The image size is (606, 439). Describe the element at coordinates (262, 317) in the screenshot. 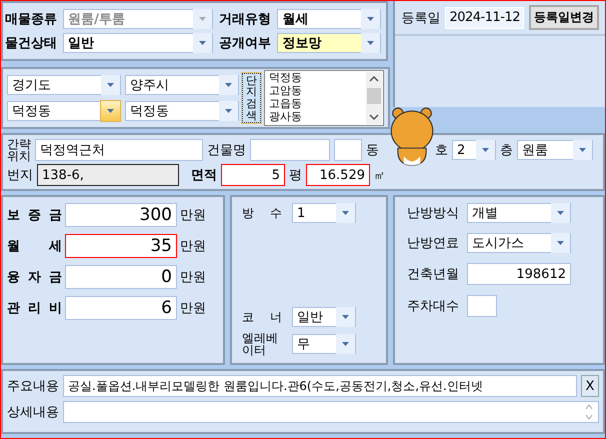

I see `room-label: 코 너` at that location.